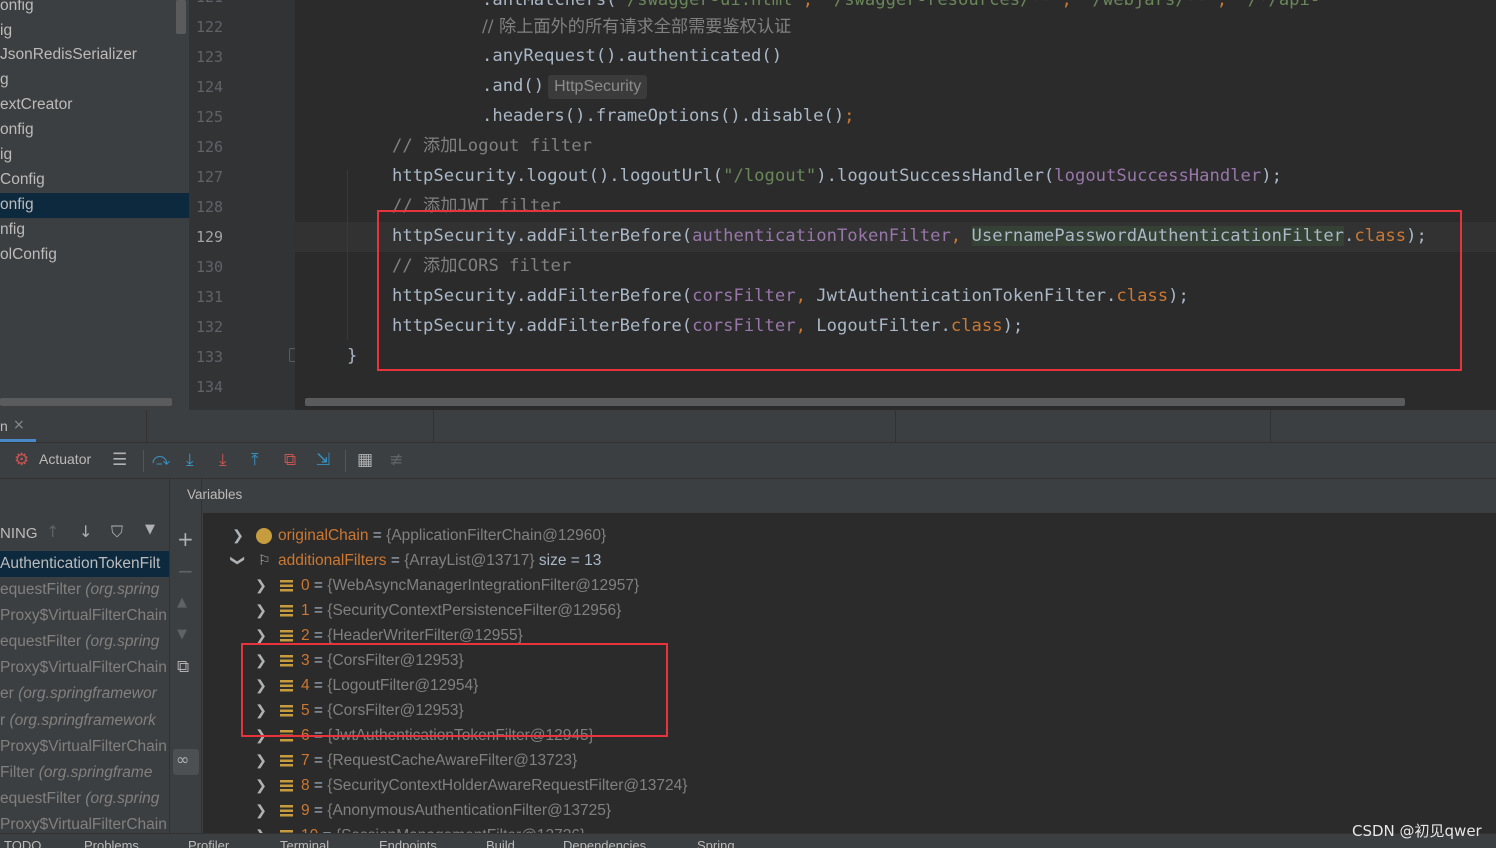 The height and width of the screenshot is (848, 1496). What do you see at coordinates (19, 425) in the screenshot?
I see `close-icon: ×` at bounding box center [19, 425].